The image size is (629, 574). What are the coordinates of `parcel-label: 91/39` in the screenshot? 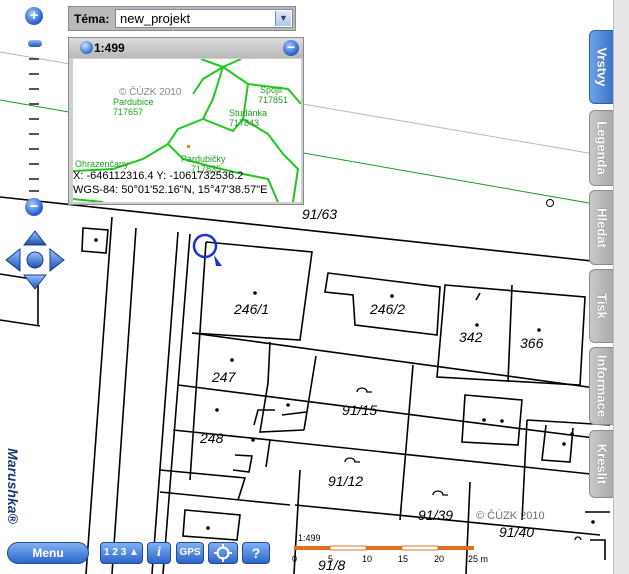 It's located at (435, 515).